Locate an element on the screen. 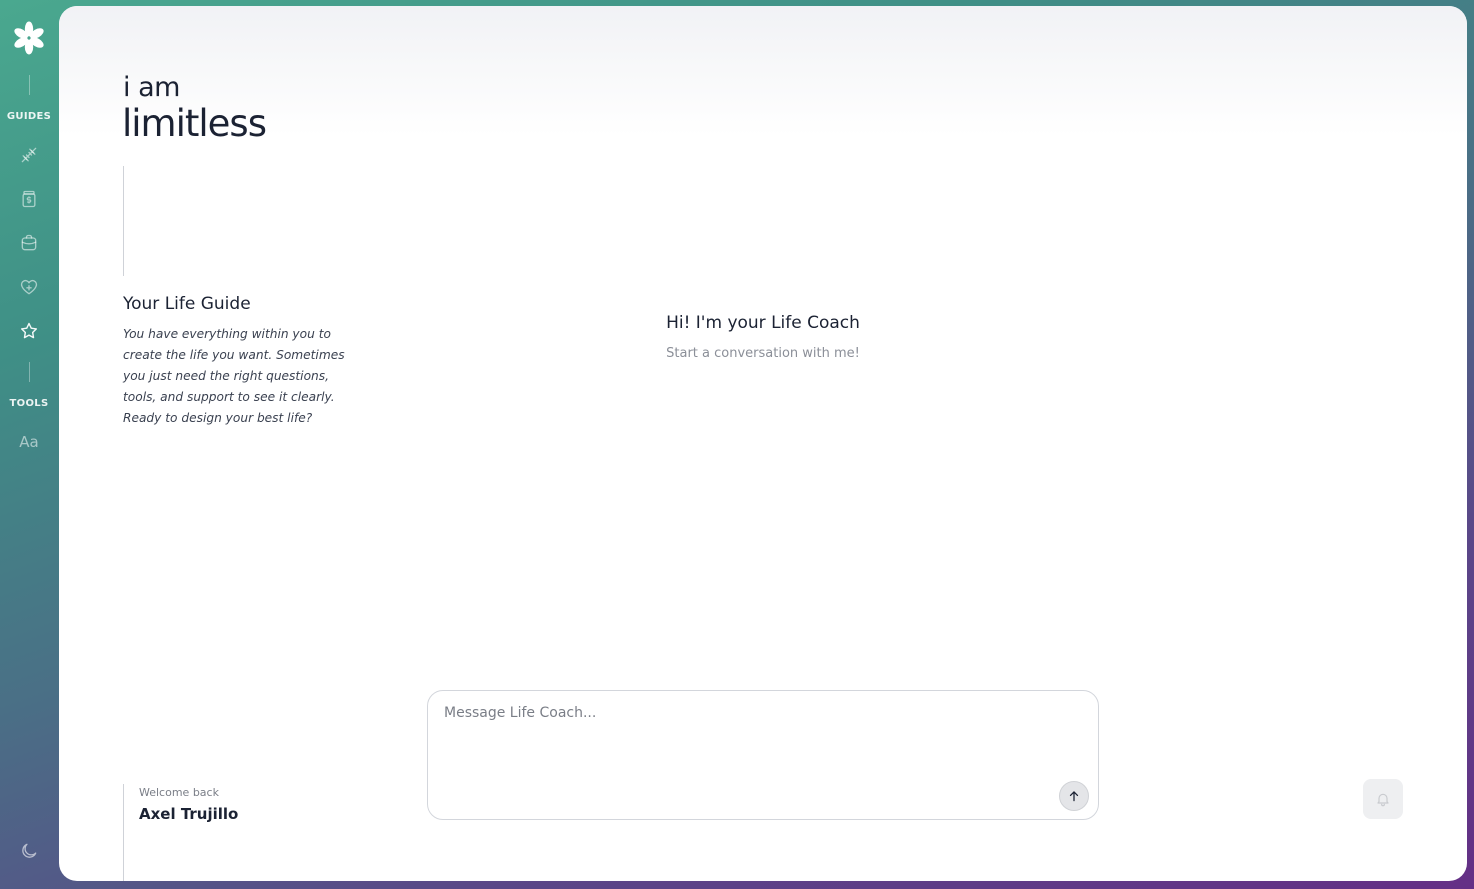  fitness-icon is located at coordinates (29, 155).